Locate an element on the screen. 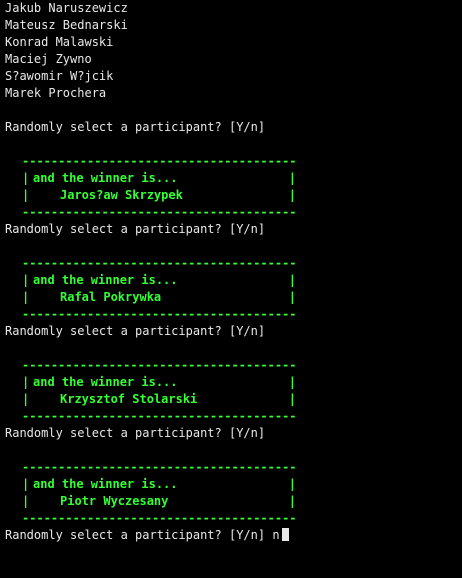  winner-name: Piotr Wyczesany is located at coordinates (114, 501).